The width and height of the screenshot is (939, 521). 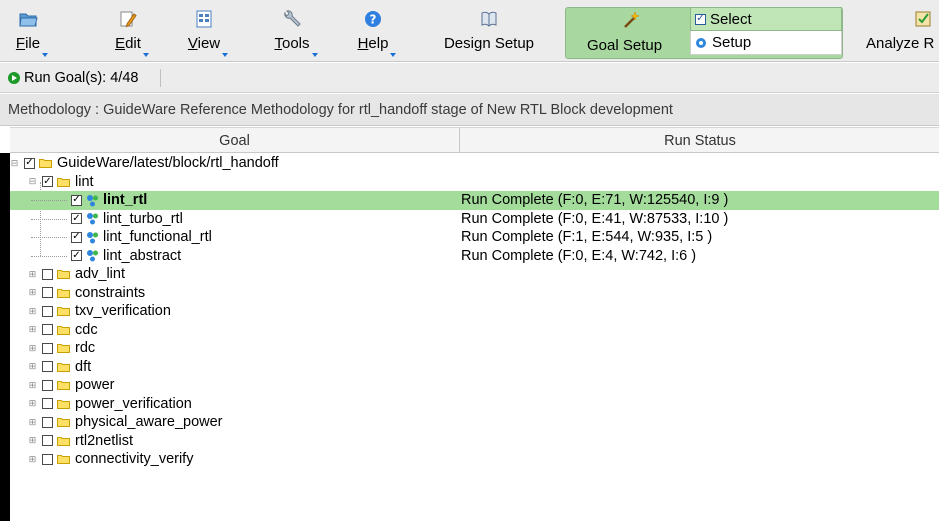 I want to click on tree-row-label: lint_turbo_rtl, so click(x=143, y=218).